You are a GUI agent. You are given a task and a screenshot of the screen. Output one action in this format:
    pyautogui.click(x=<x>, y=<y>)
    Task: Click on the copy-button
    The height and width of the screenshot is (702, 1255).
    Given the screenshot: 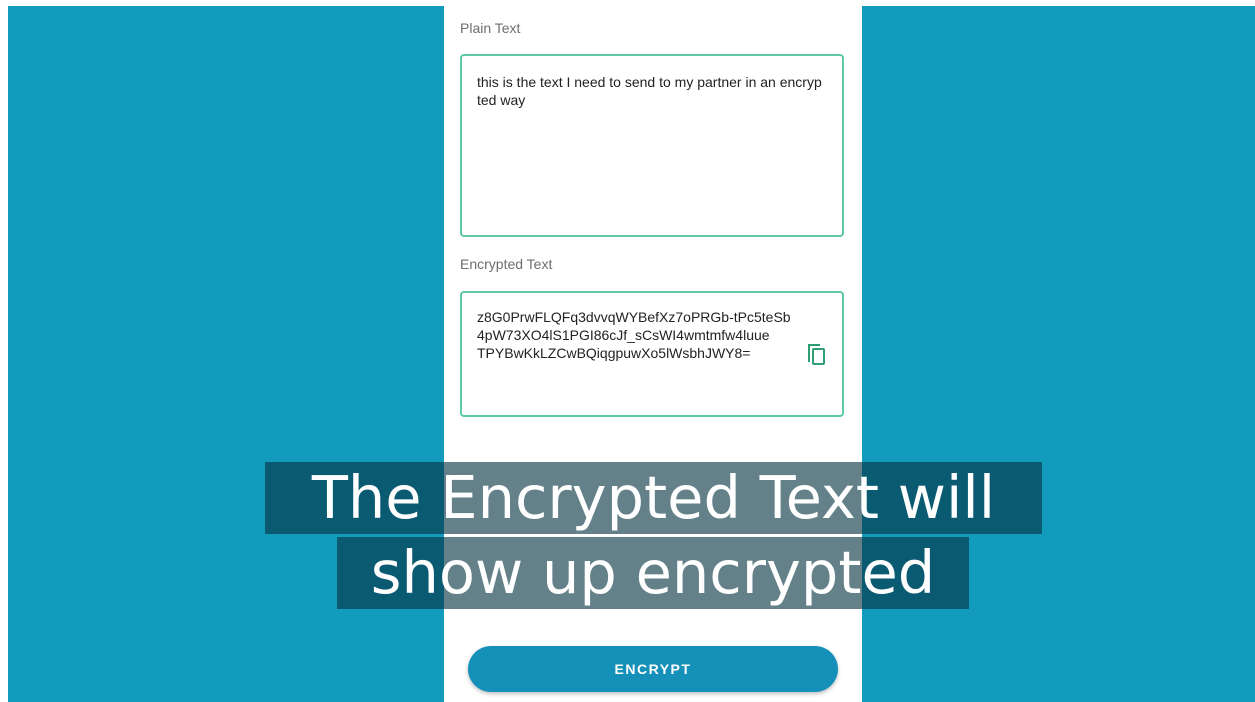 What is the action you would take?
    pyautogui.click(x=817, y=354)
    